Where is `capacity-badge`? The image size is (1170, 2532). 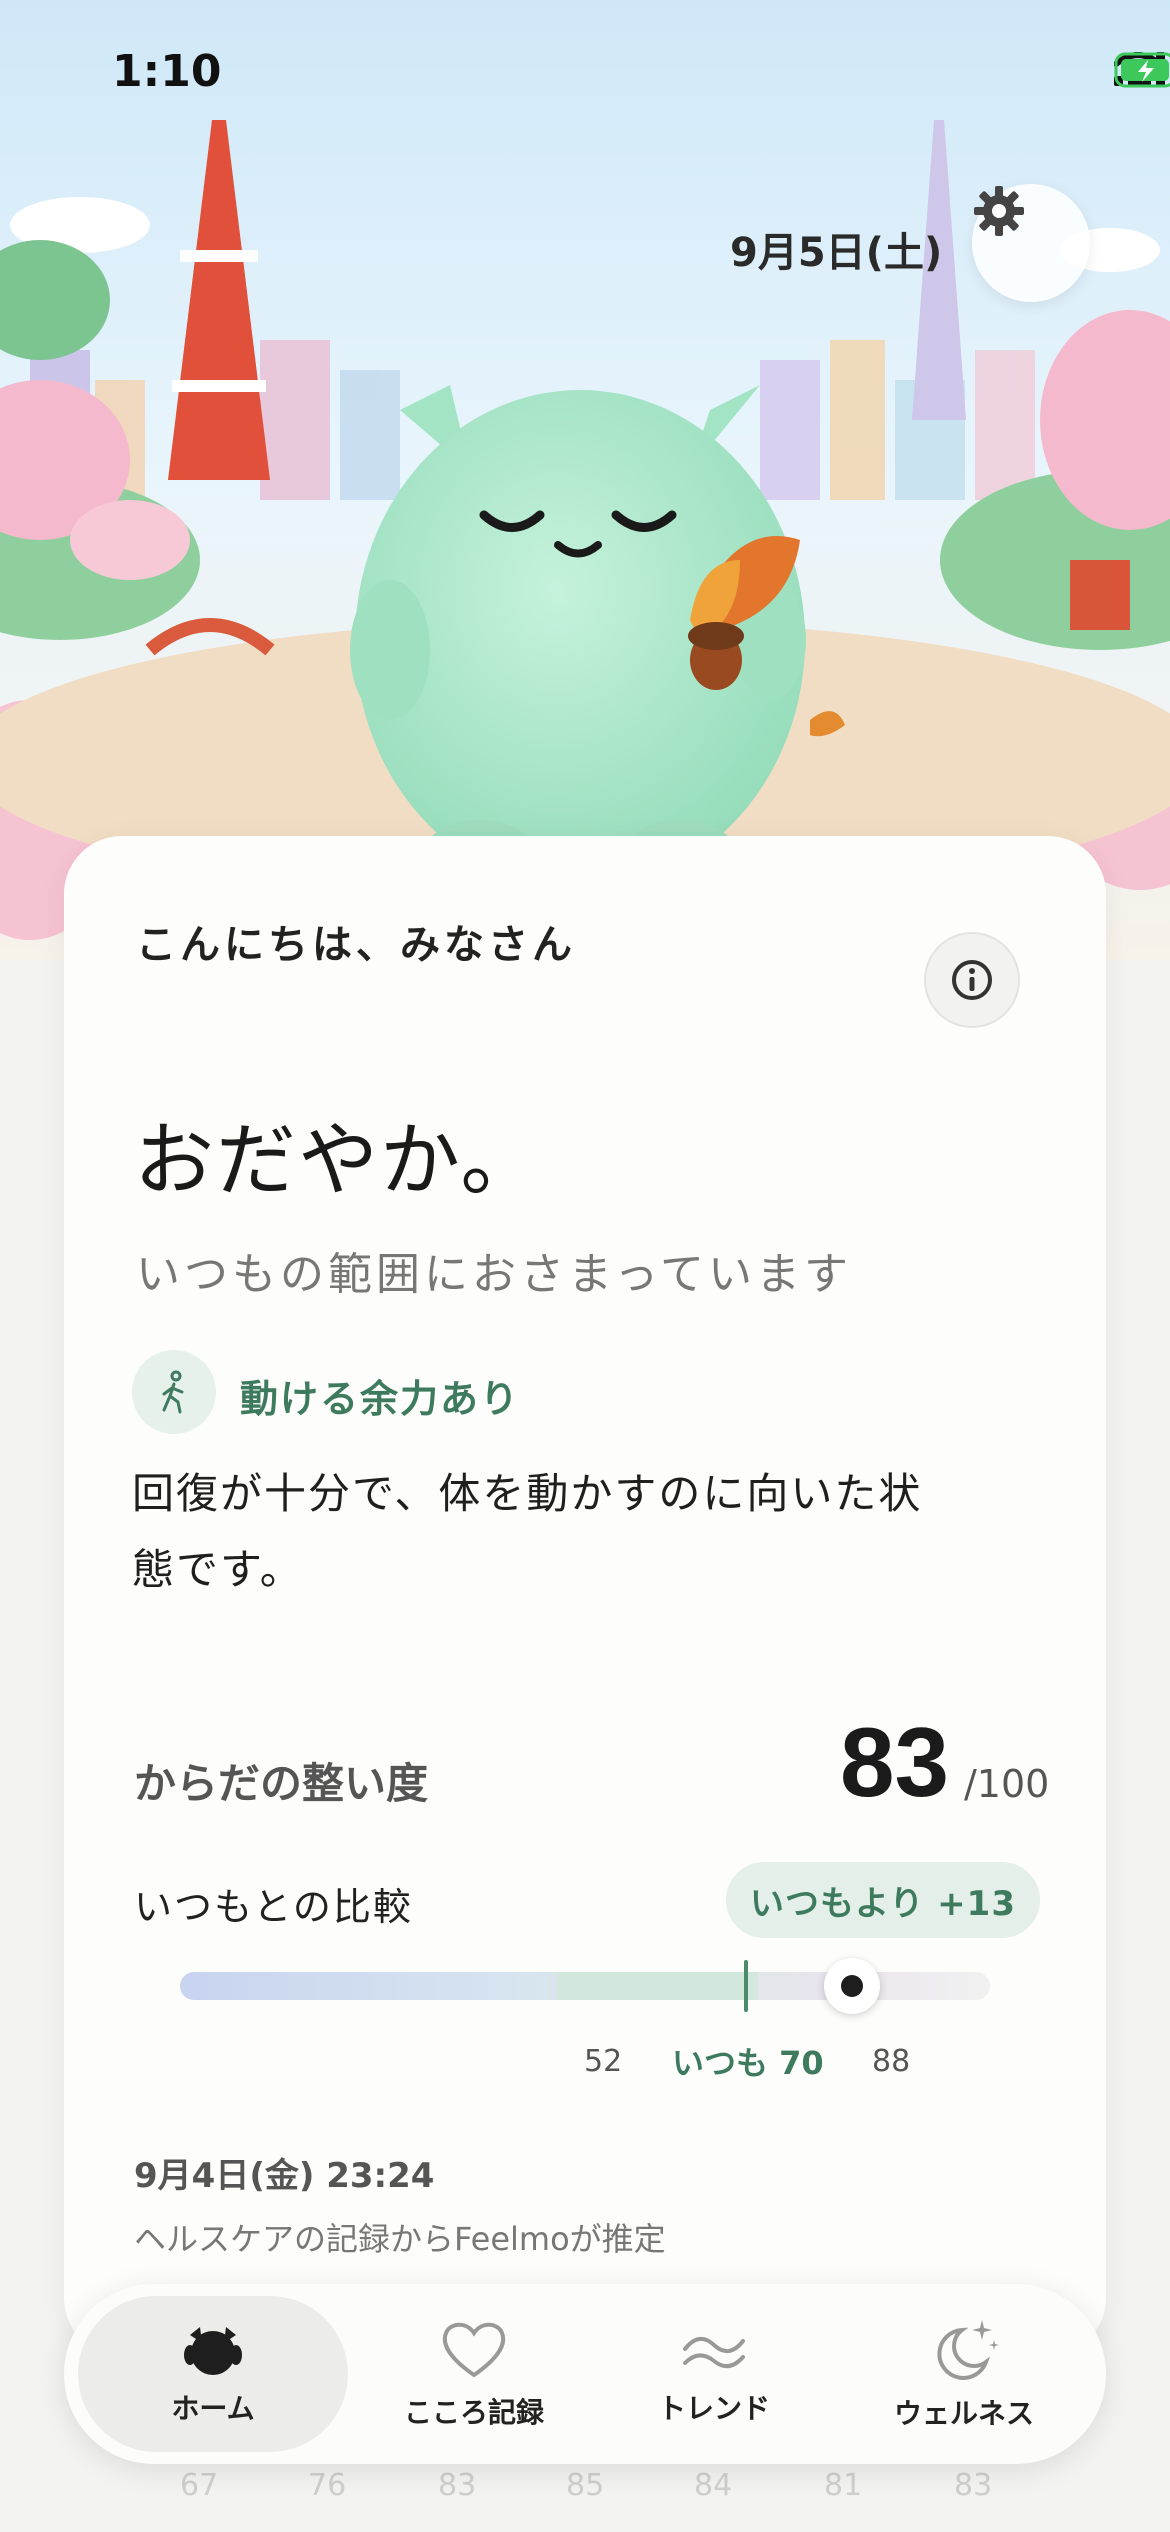
capacity-badge is located at coordinates (174, 1392).